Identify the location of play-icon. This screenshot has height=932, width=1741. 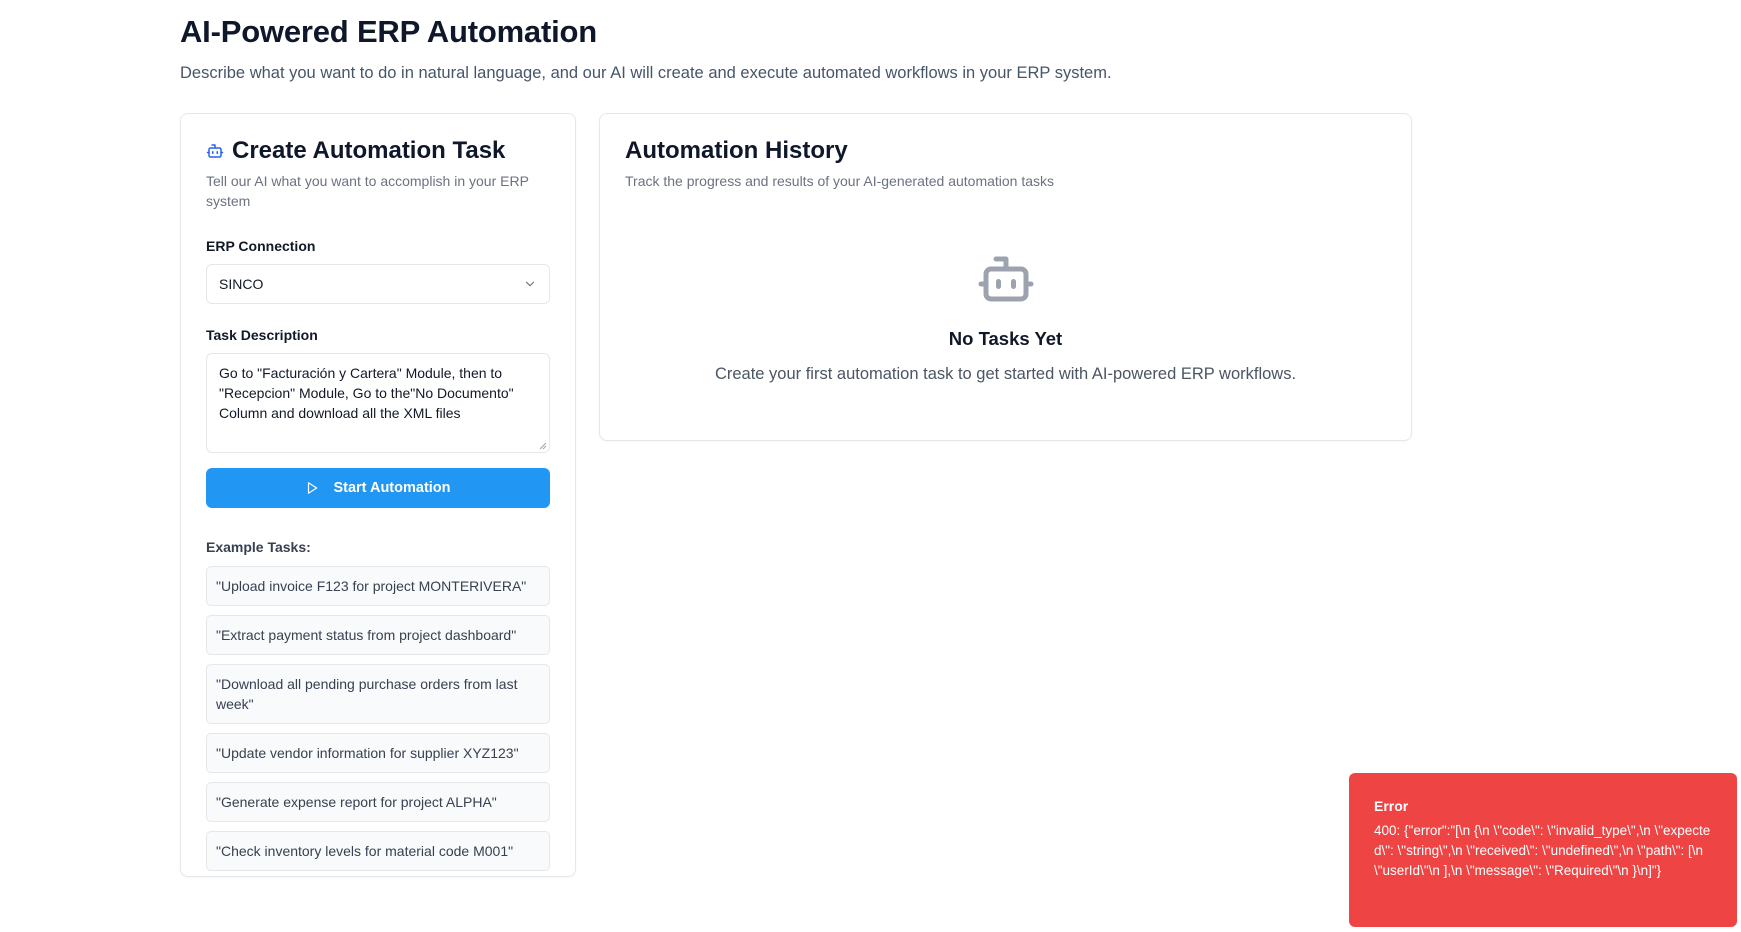
(312, 488).